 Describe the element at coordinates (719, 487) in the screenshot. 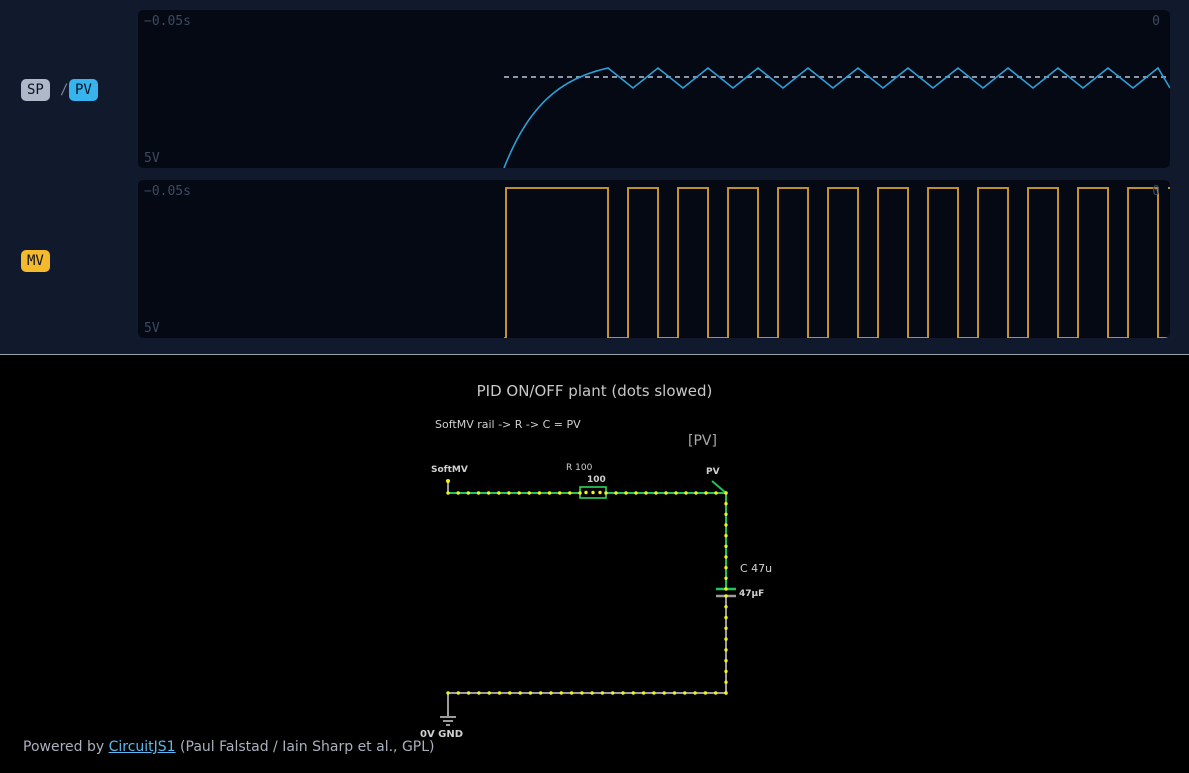

I see `pv-probe-wire` at that location.